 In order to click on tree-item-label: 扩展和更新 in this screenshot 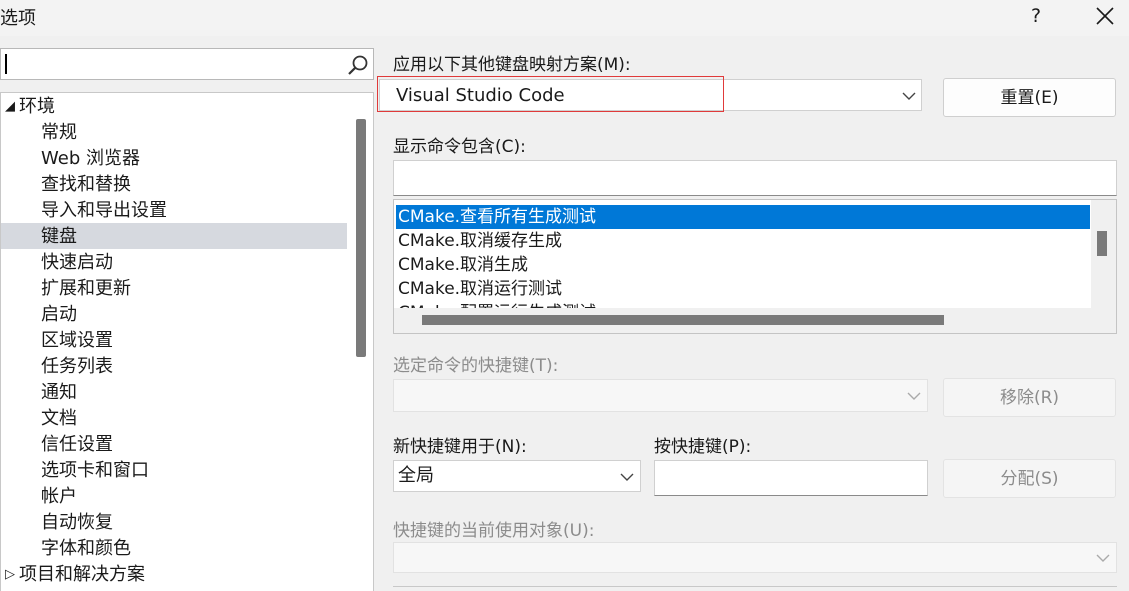, I will do `click(86, 288)`.